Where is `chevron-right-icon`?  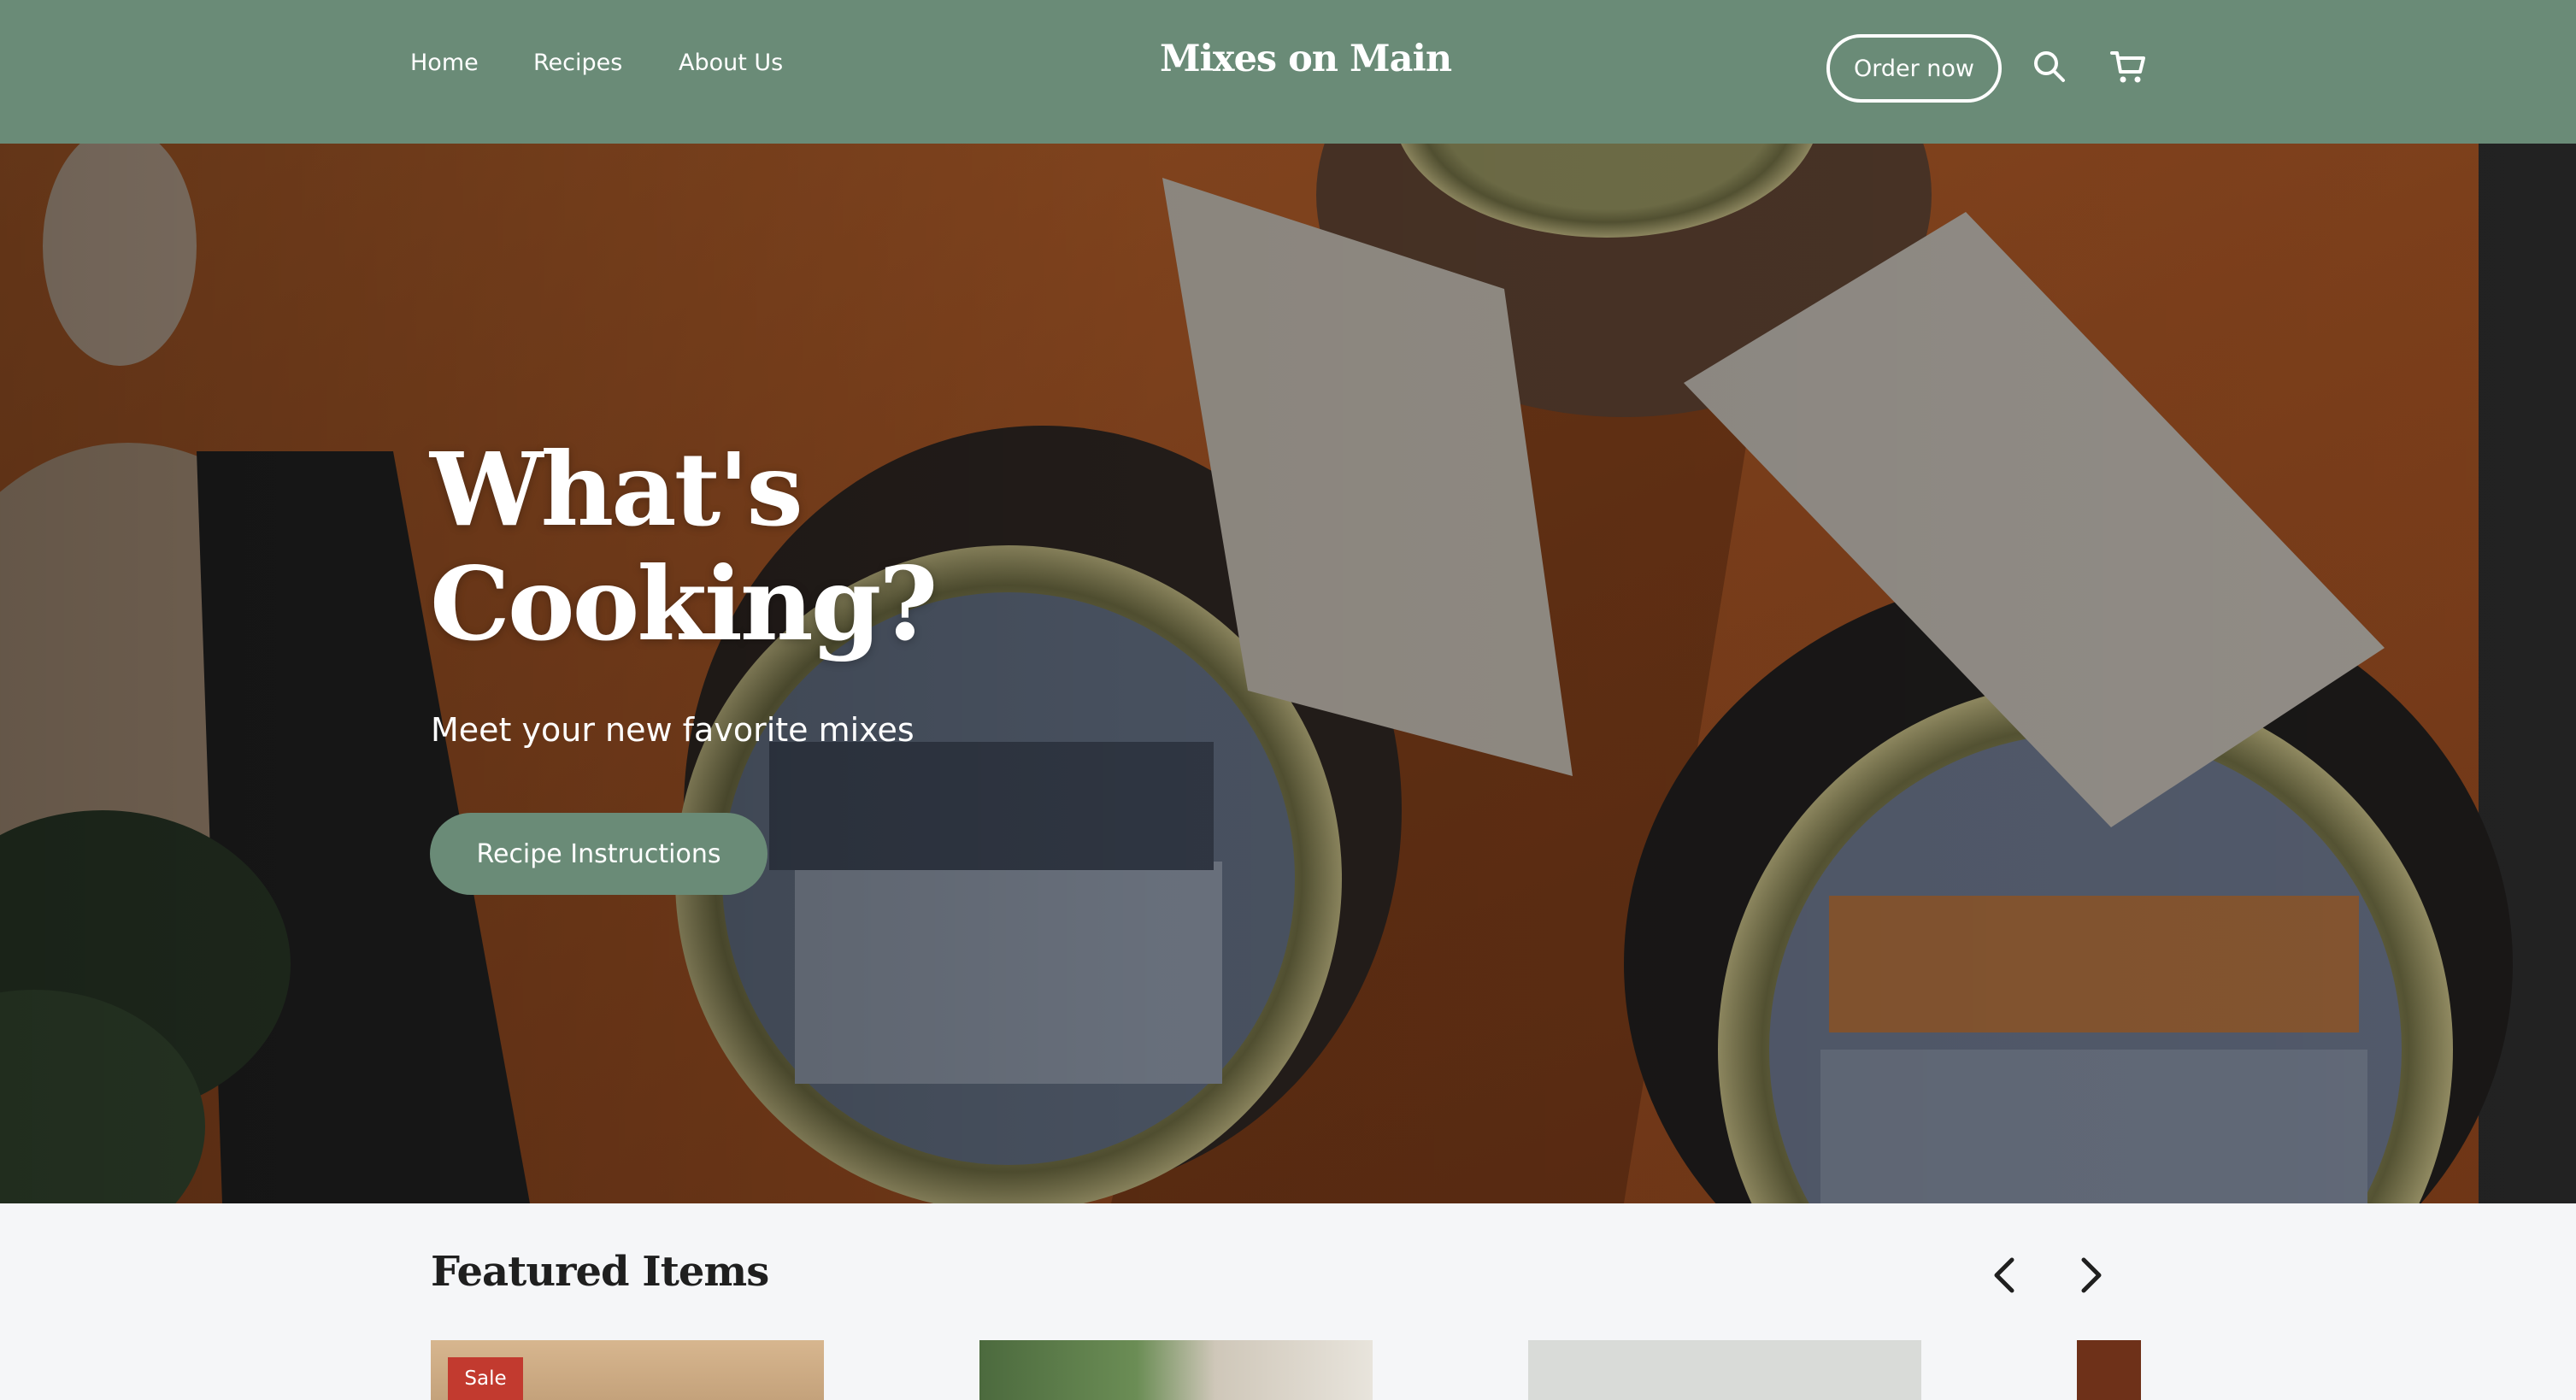 chevron-right-icon is located at coordinates (2090, 1275).